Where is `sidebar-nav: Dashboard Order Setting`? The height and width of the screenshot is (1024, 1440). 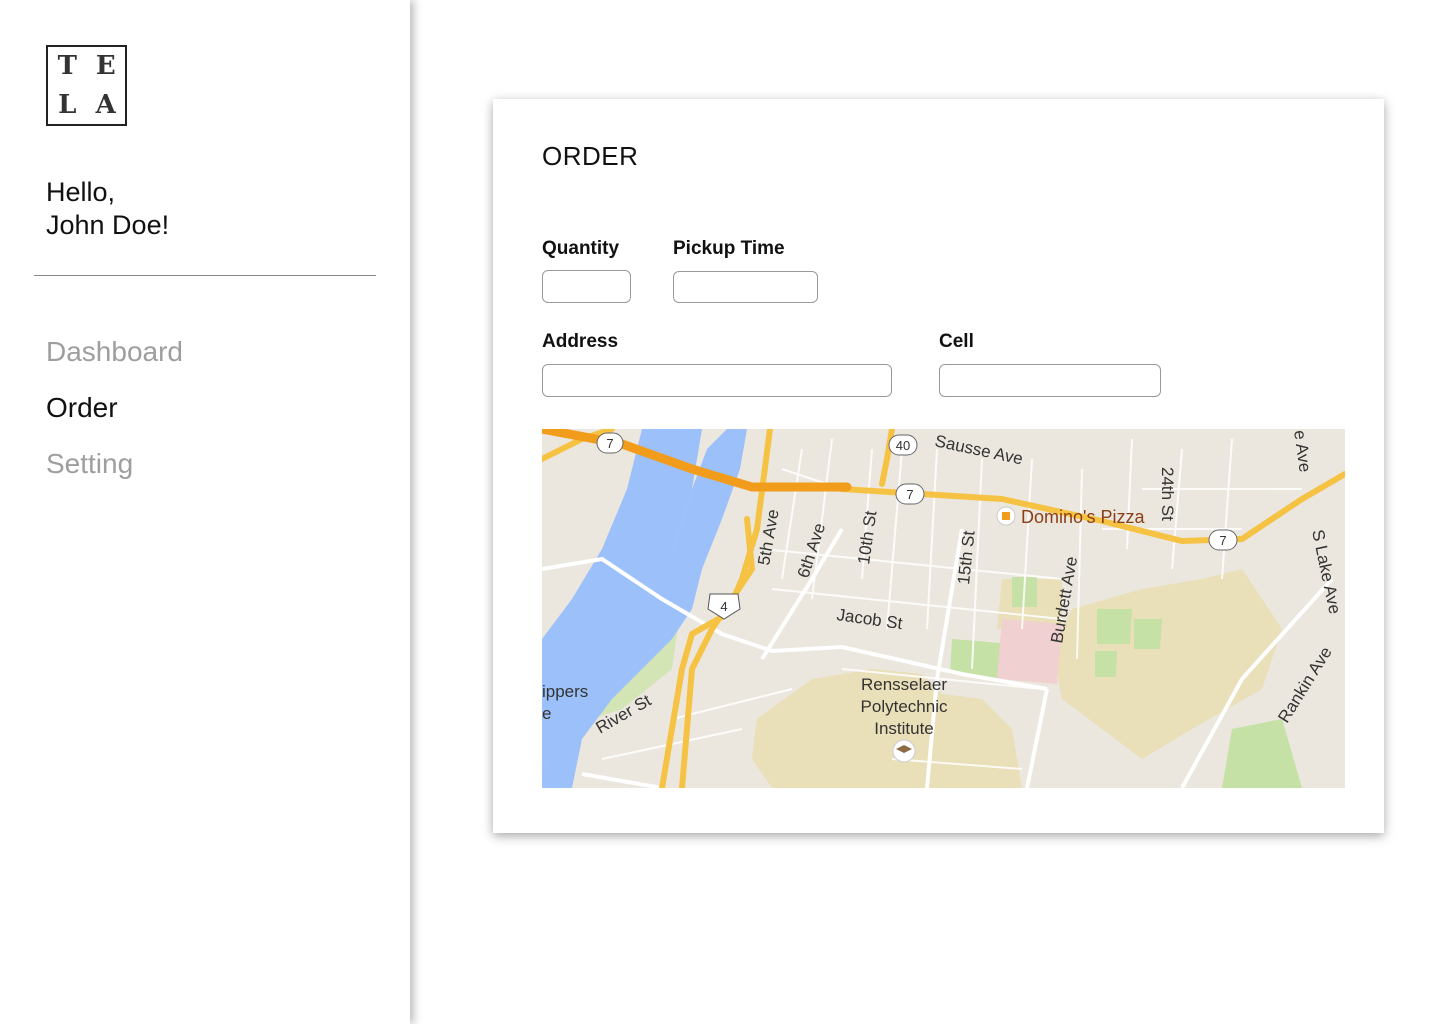 sidebar-nav: Dashboard Order Setting is located at coordinates (114, 408).